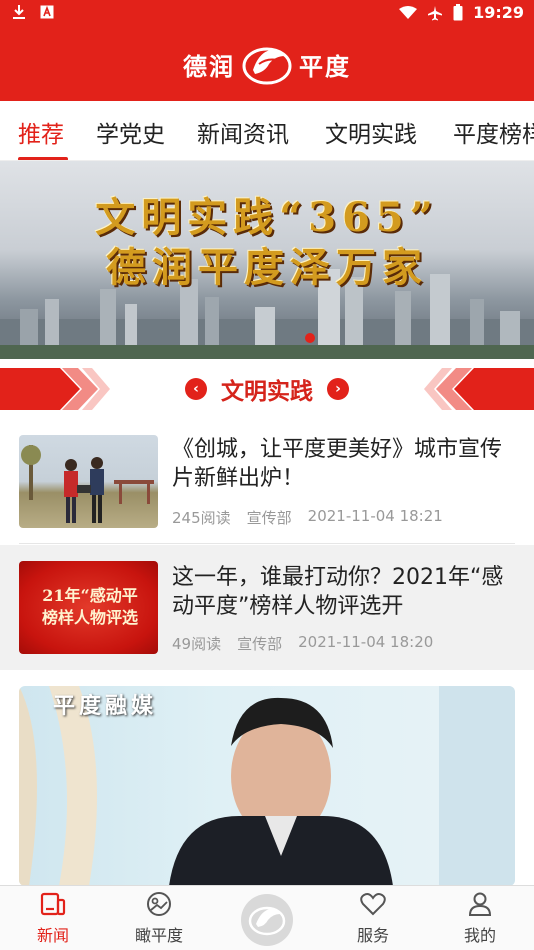  Describe the element at coordinates (346, 592) in the screenshot. I see `news-title: 这一年，谁最打动你？2021年“感动平度”榜样人物评选开` at that location.